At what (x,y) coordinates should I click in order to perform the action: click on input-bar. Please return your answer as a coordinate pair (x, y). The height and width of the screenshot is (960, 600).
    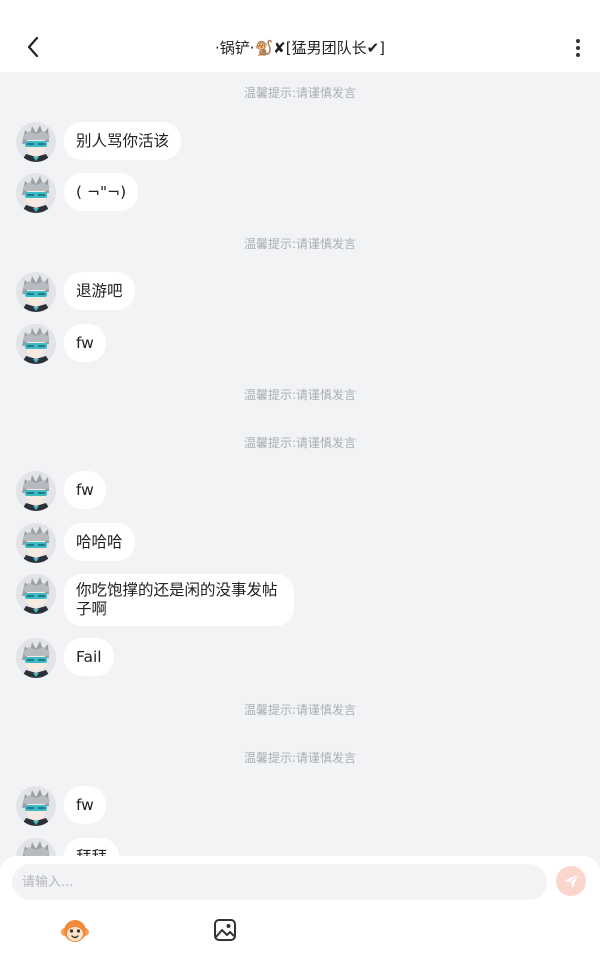
    Looking at the image, I should click on (300, 908).